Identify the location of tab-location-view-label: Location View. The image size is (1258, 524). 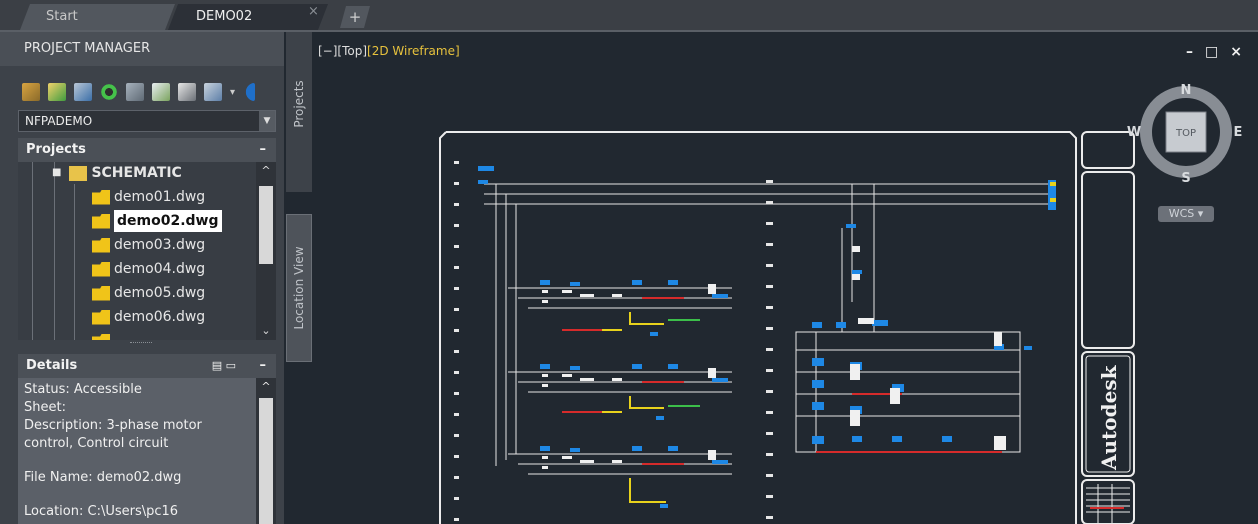
(299, 288).